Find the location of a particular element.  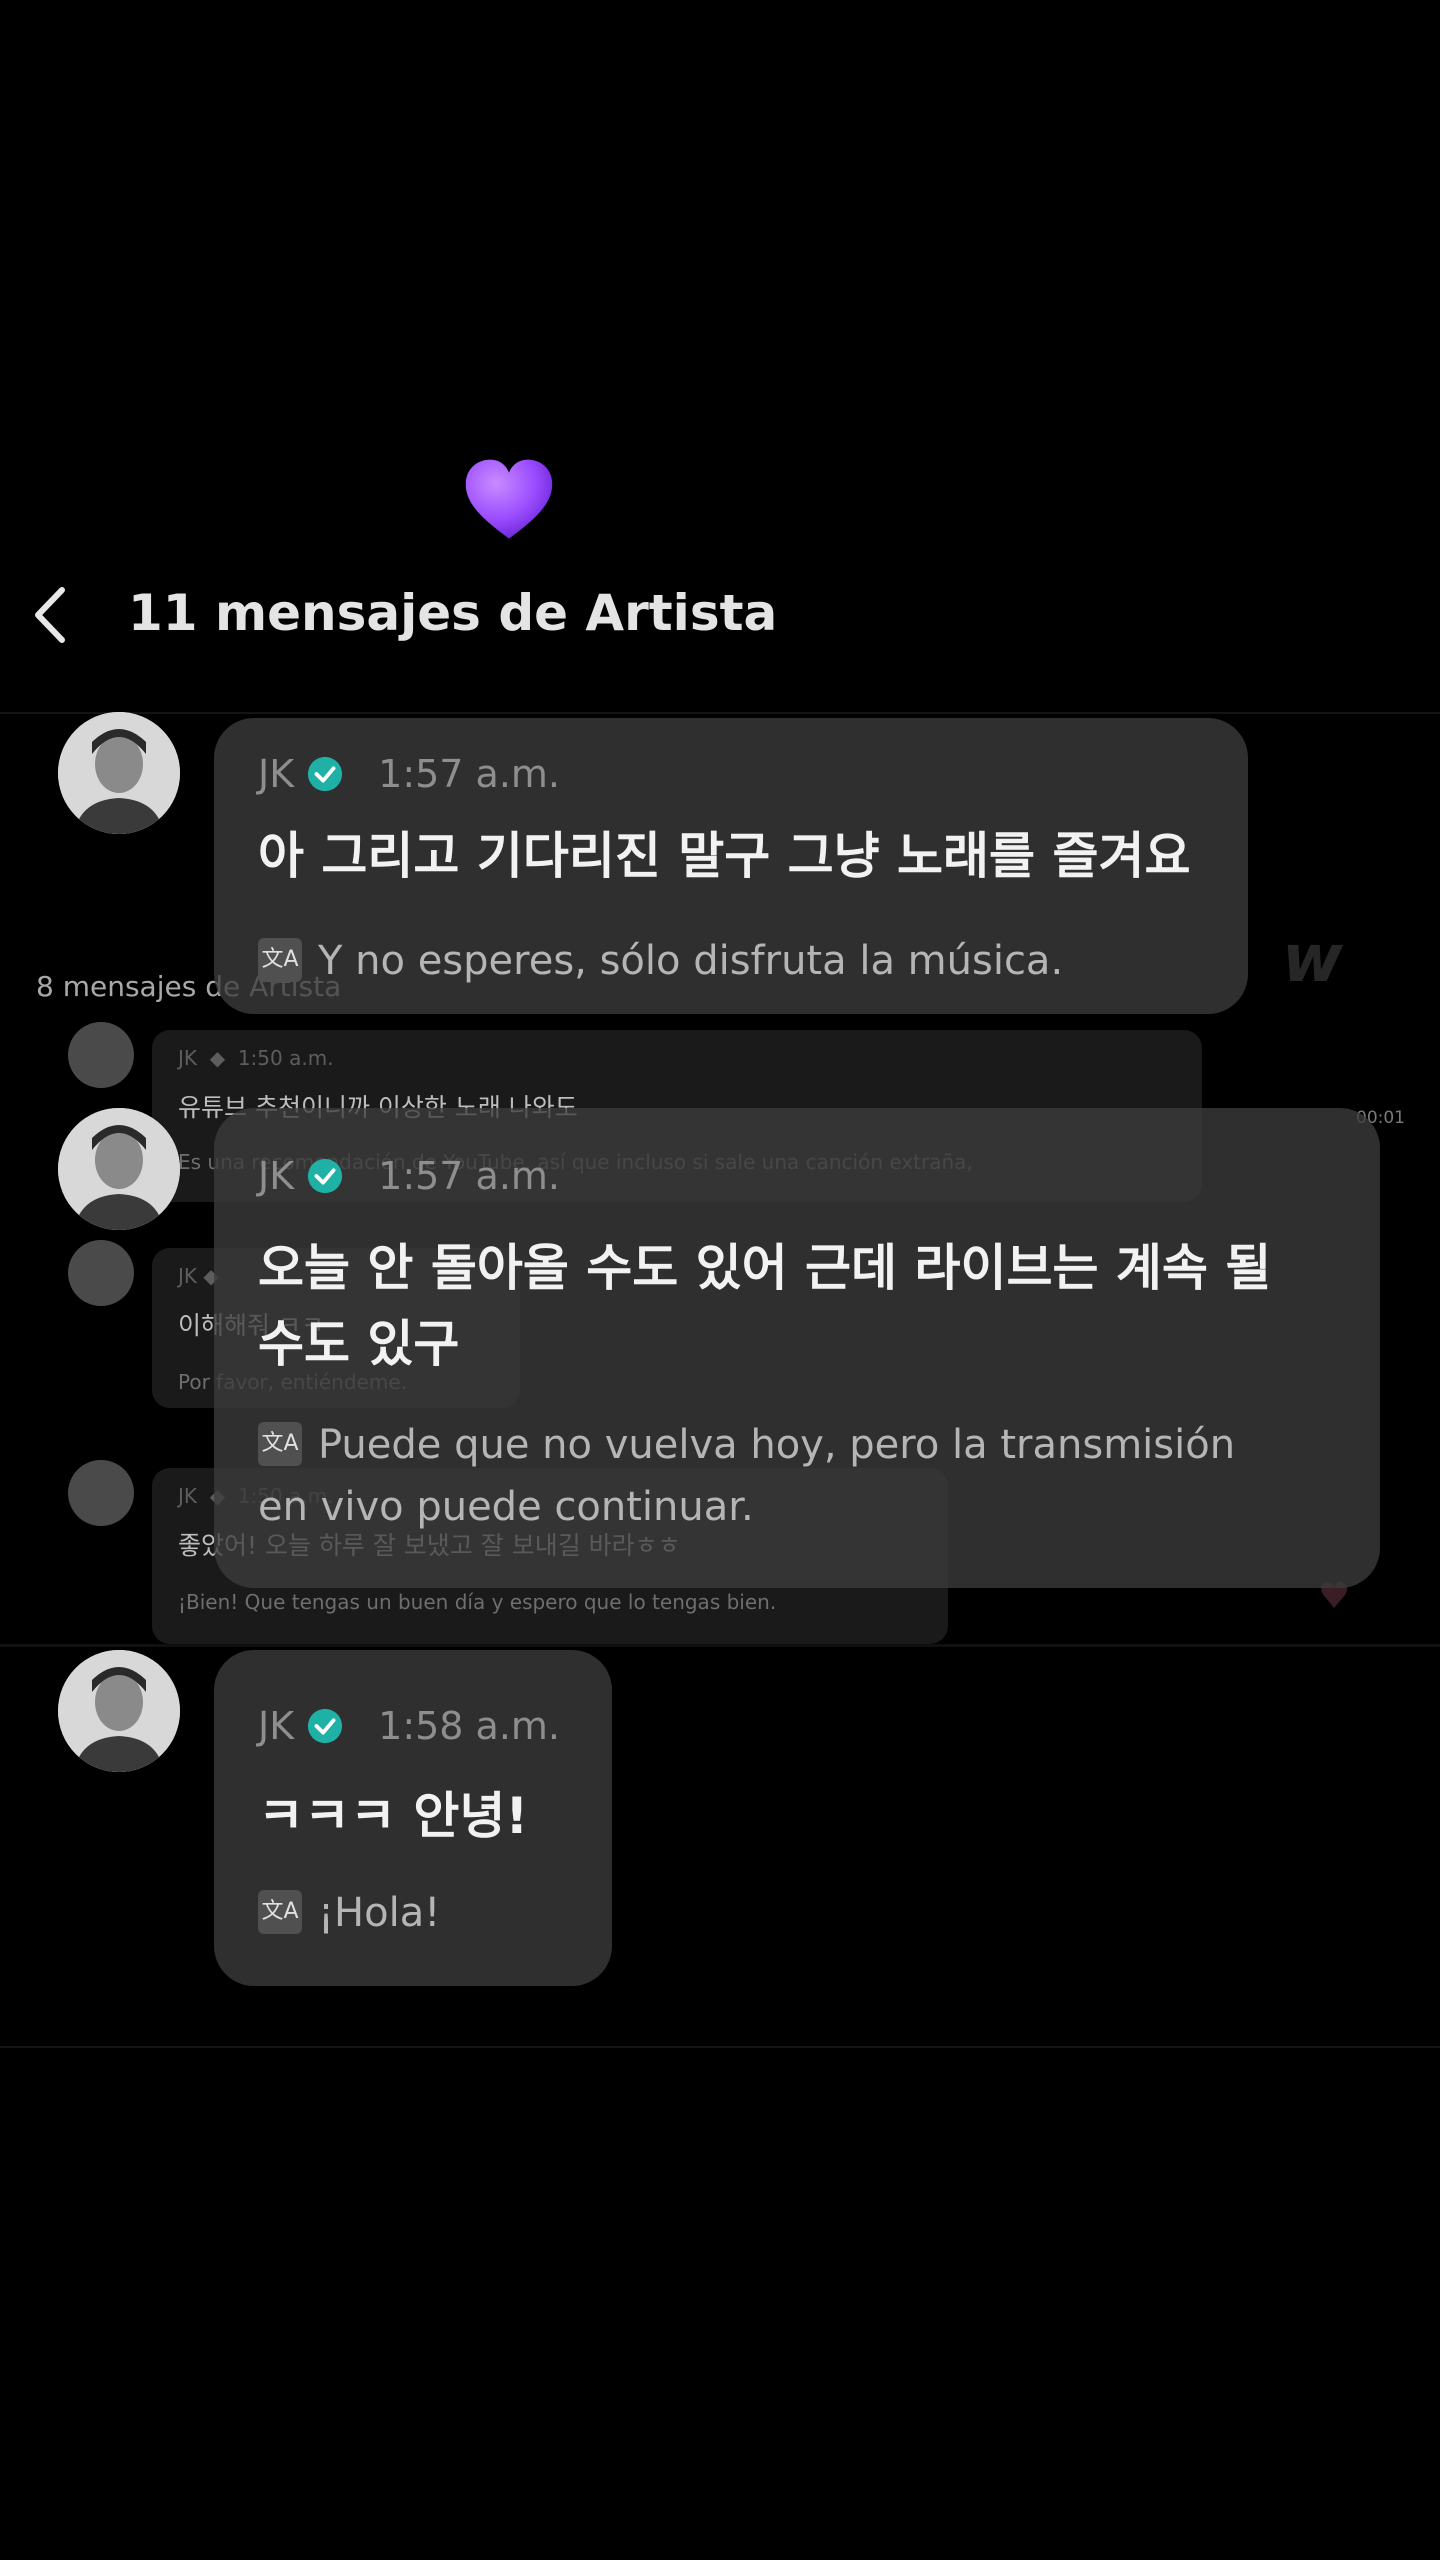

message-text-korean: 아 그리고 기다리진 말구 그냥 노래를 즐겨요 is located at coordinates (724, 856).